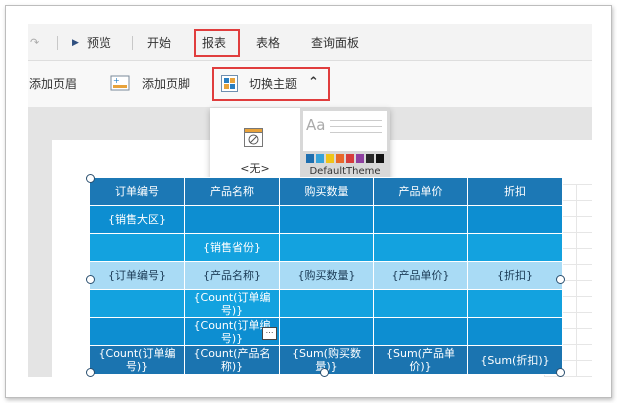 This screenshot has height=403, width=617. I want to click on theme-option-none: <无>, so click(255, 148).